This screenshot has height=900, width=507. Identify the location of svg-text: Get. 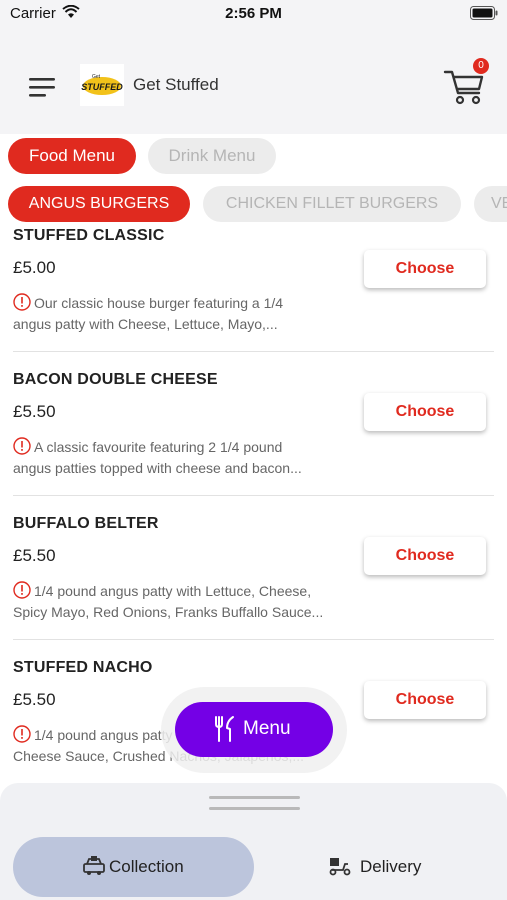
(96, 77).